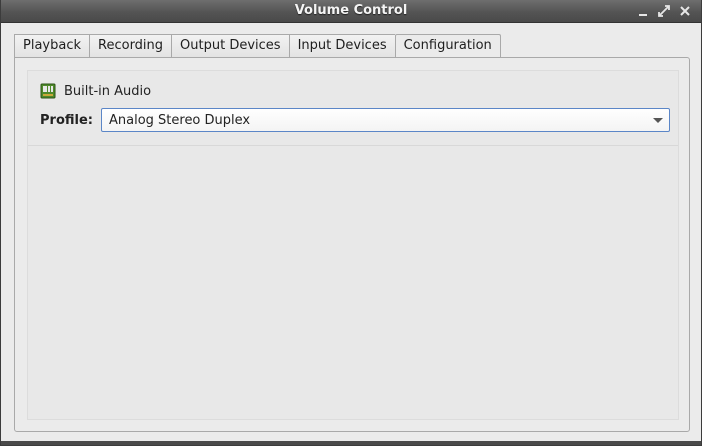 This screenshot has height=446, width=702. Describe the element at coordinates (353, 145) in the screenshot. I see `separator` at that location.